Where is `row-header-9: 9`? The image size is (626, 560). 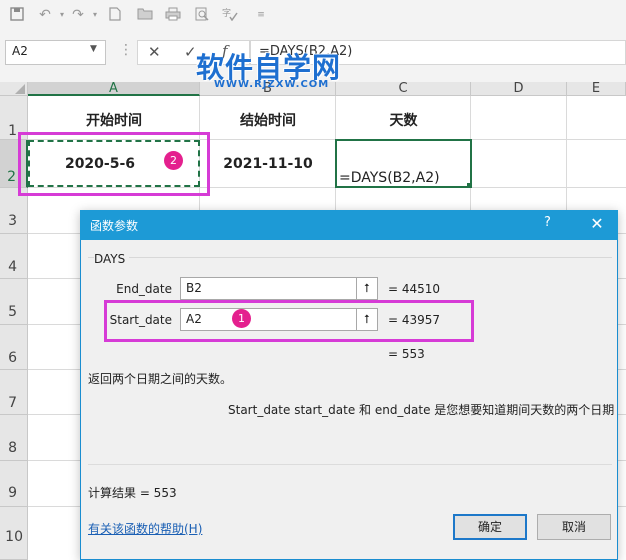 row-header-9: 9 is located at coordinates (14, 484).